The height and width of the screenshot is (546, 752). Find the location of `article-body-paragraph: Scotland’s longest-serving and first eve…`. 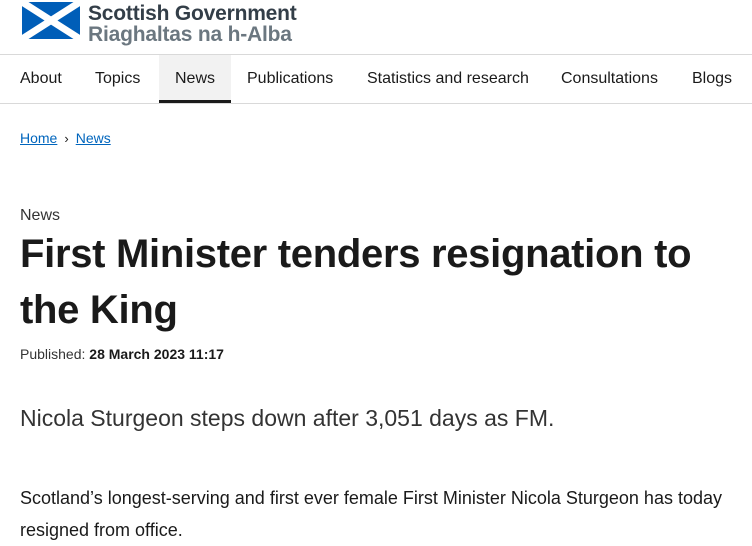

article-body-paragraph: Scotland’s longest-serving and first eve… is located at coordinates (371, 514).